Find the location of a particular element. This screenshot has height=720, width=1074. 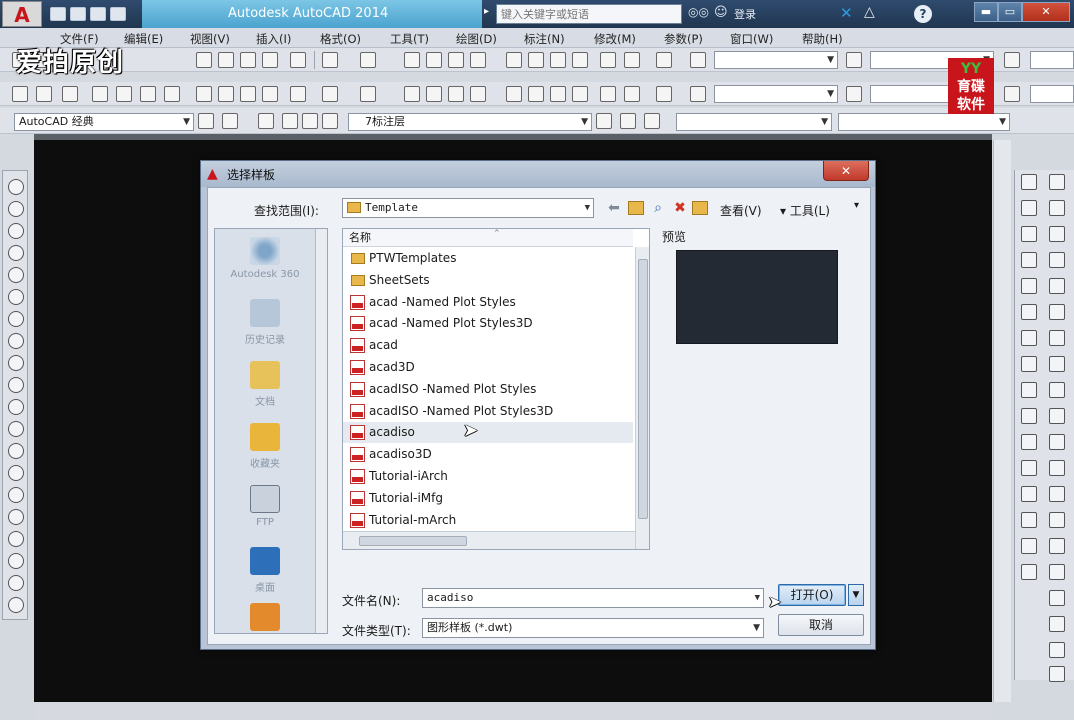

file-list-horizontal-scrollbar is located at coordinates (489, 540).